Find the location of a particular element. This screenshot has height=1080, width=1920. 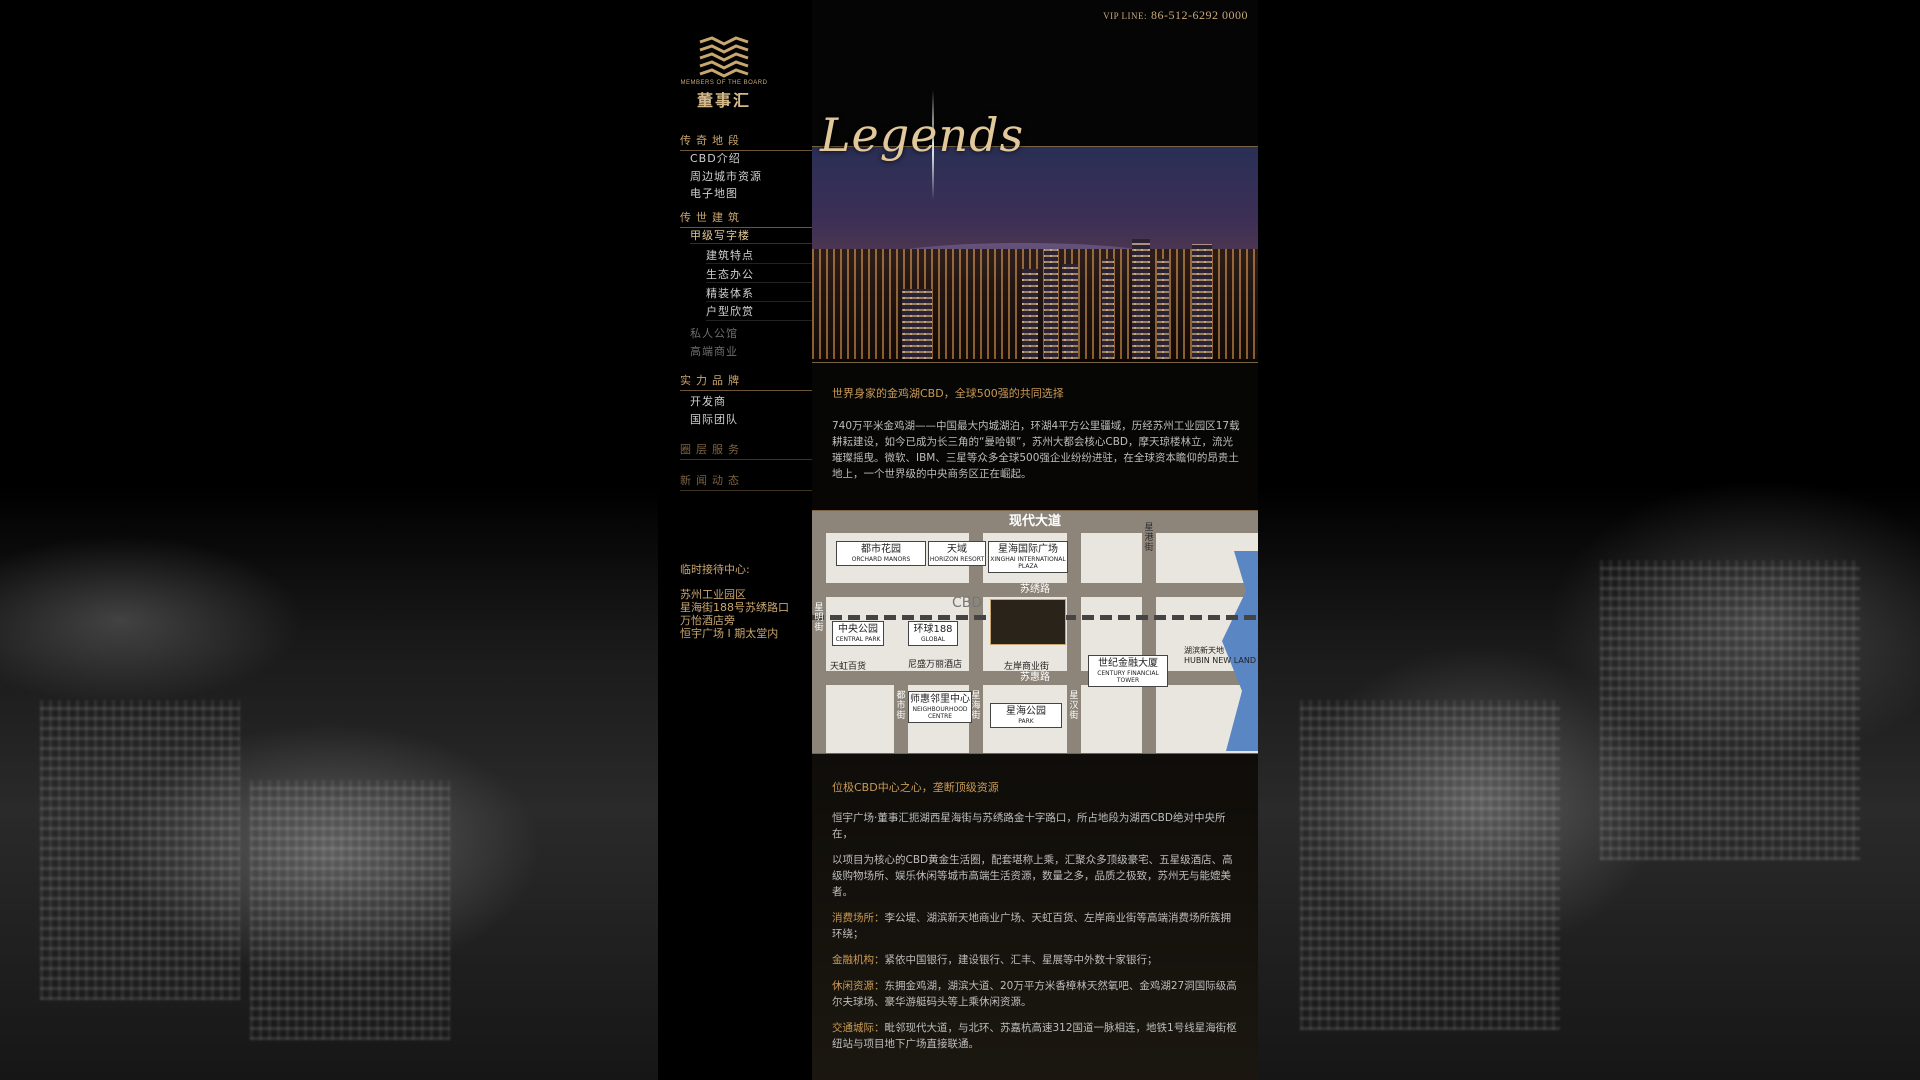

map-global-188: 环球188 GLOBAL is located at coordinates (933, 633).